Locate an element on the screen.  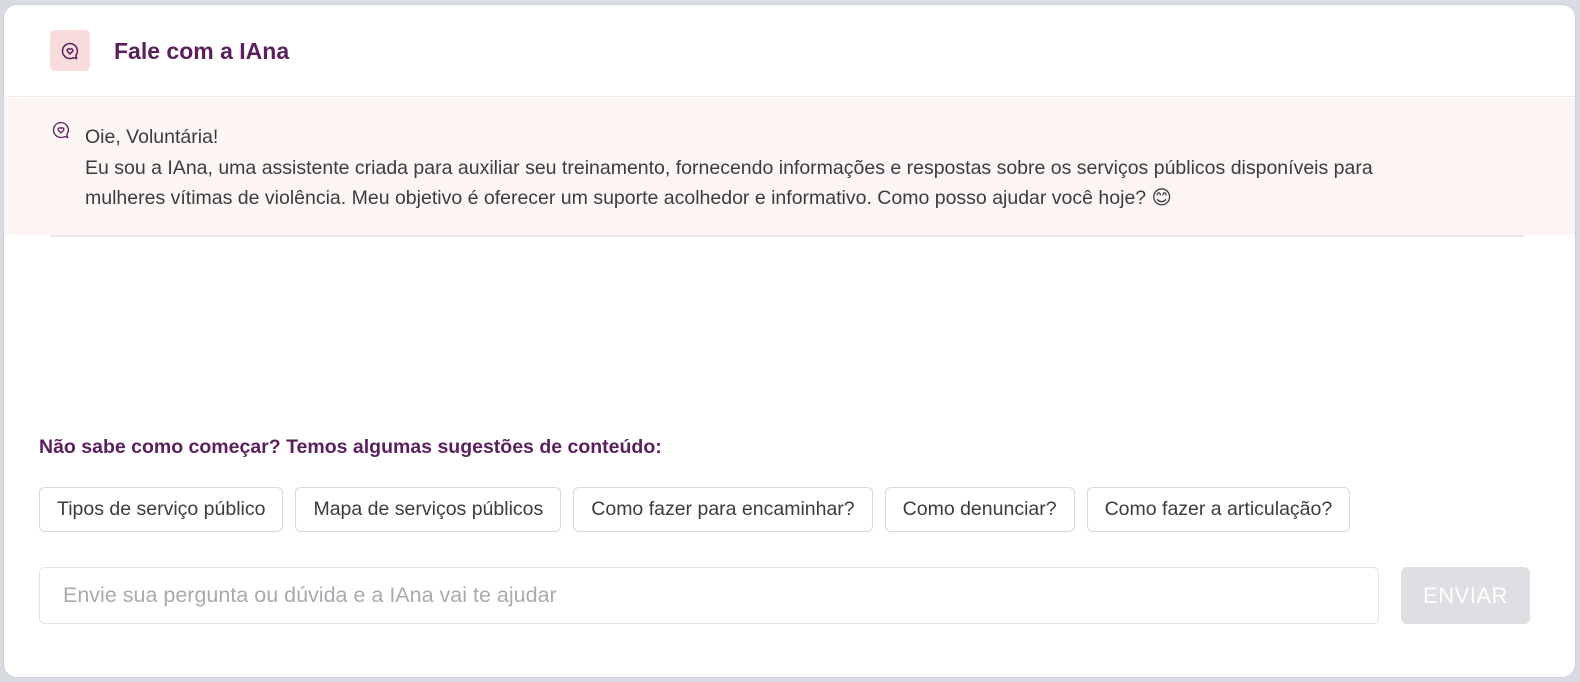
suggestion-chip-mapa-servicos: Mapa de serviços públicos is located at coordinates (428, 509).